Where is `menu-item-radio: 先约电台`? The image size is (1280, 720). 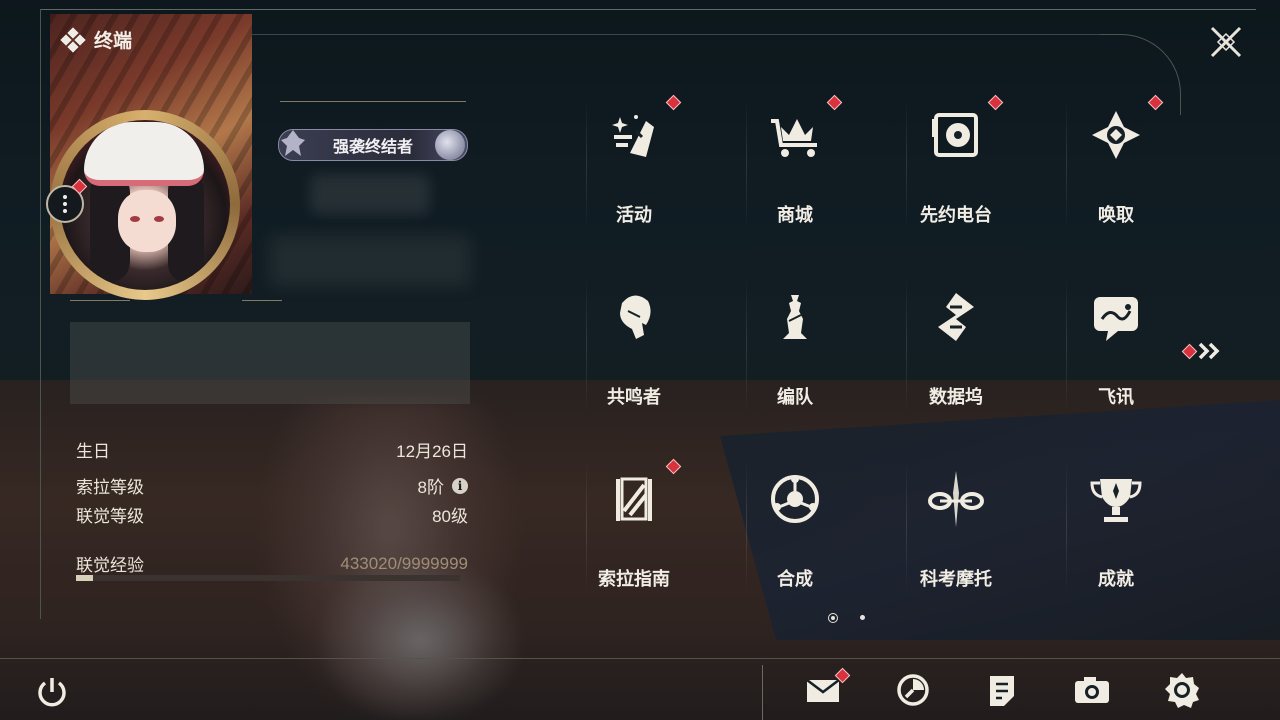
menu-item-radio: 先约电台 is located at coordinates (956, 174).